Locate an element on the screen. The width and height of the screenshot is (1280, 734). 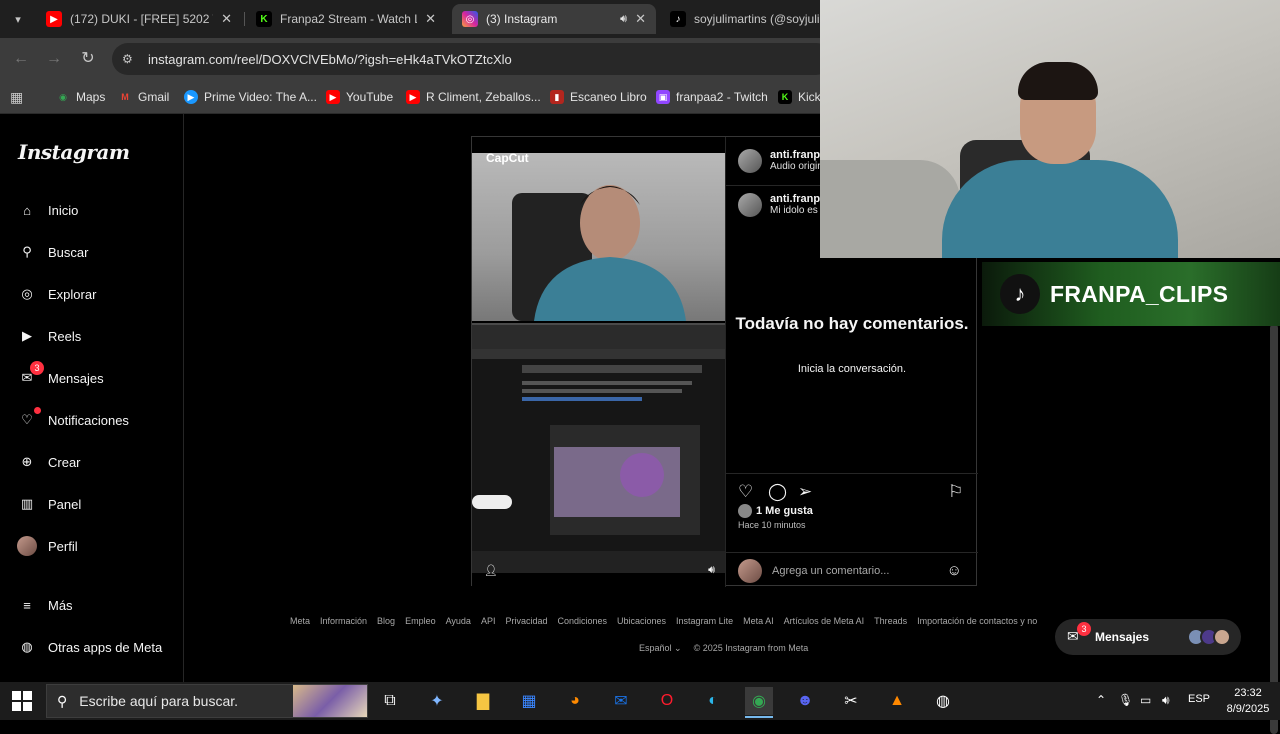
footer-link: Importación de contactos y no is located at coordinates (977, 621).